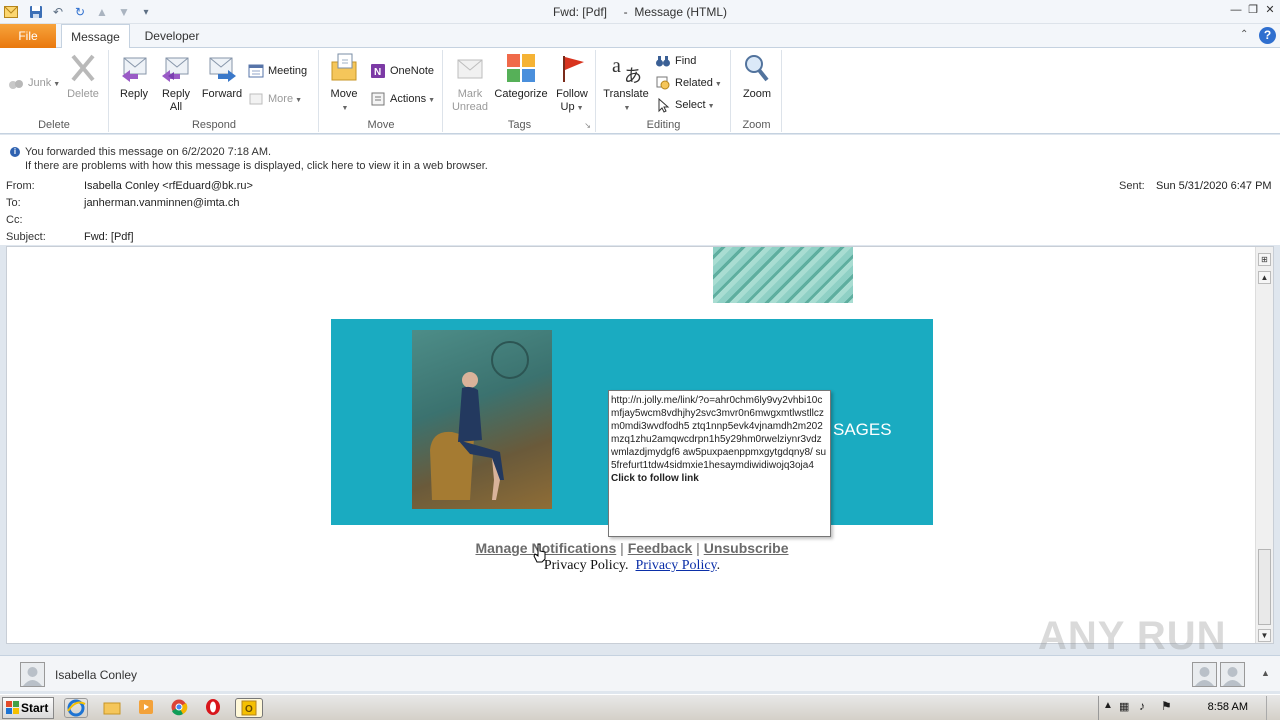 This screenshot has width=1280, height=720. I want to click on cc-label: Cc:, so click(14, 220).